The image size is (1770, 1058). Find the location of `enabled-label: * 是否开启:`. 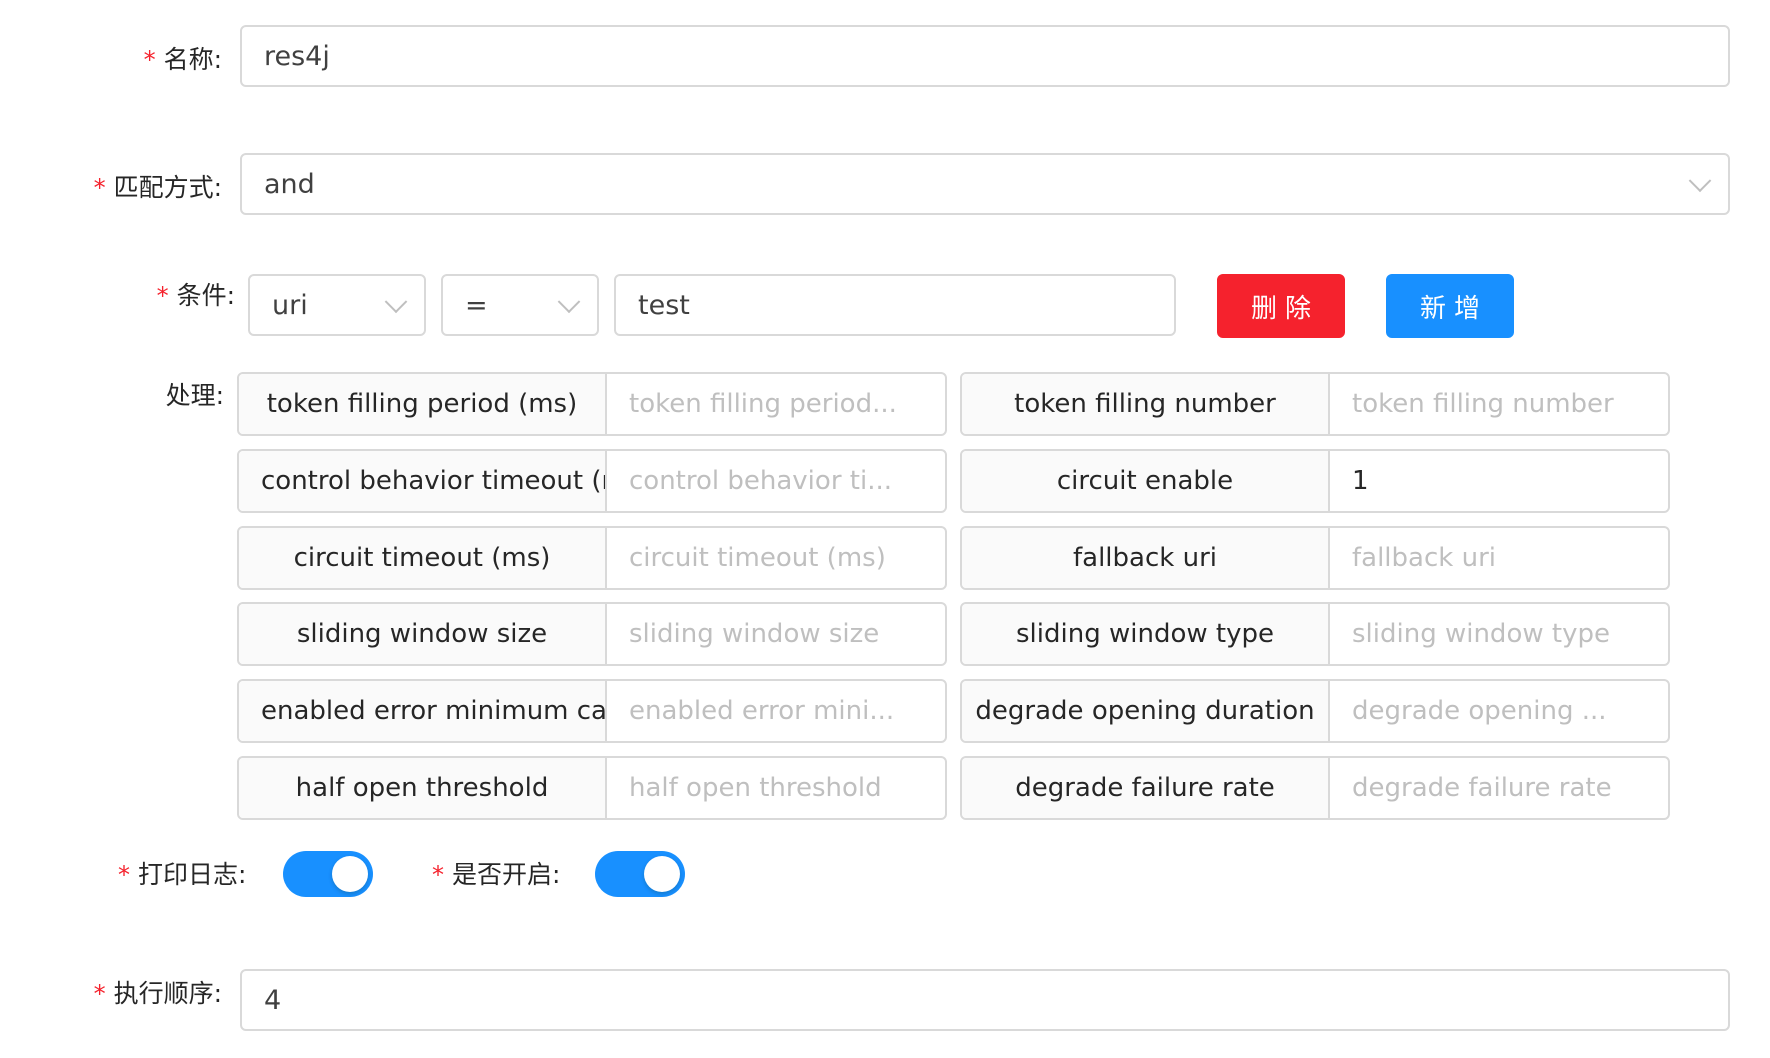

enabled-label: * 是否开启: is located at coordinates (496, 875).